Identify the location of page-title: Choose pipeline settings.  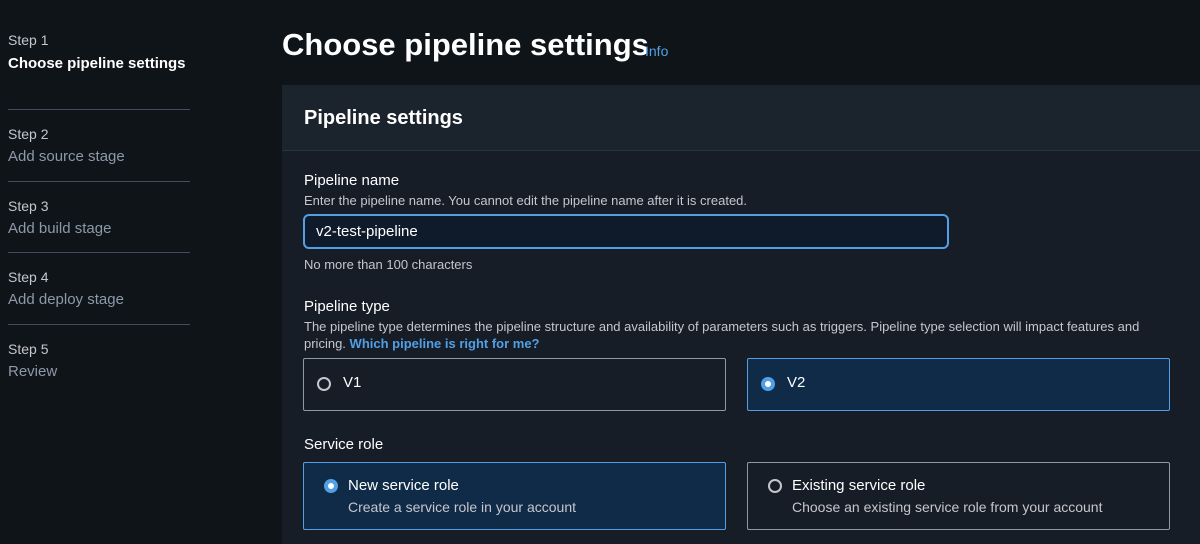
(465, 44).